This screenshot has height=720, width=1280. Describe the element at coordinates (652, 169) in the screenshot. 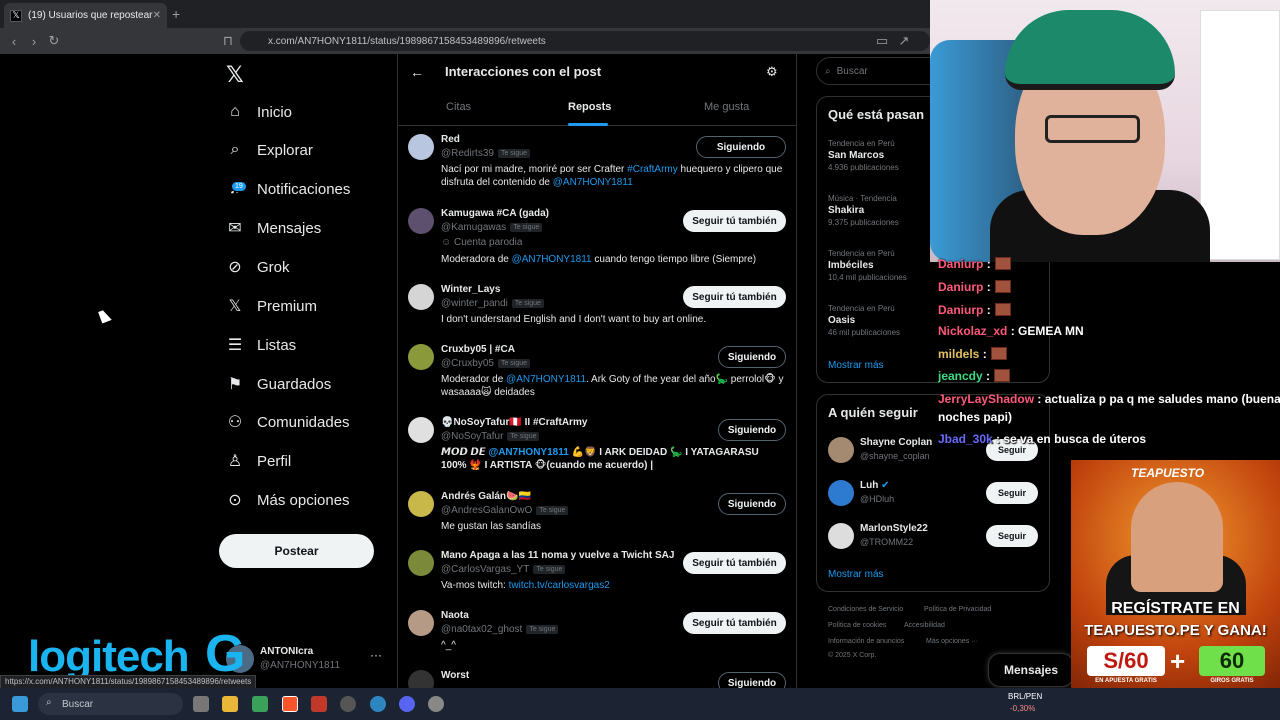

I see `bio-hashtag: #CraftArmy` at that location.